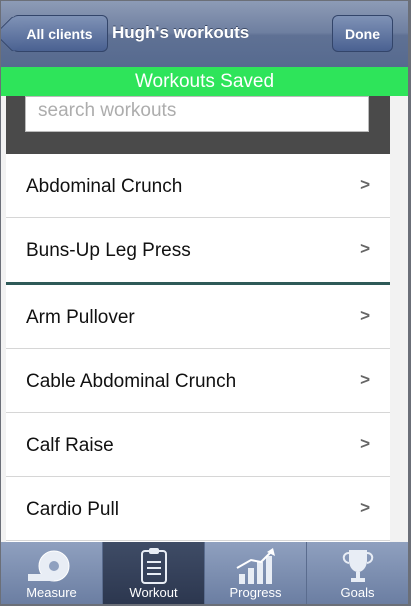  What do you see at coordinates (357, 566) in the screenshot?
I see `trophy-icon` at bounding box center [357, 566].